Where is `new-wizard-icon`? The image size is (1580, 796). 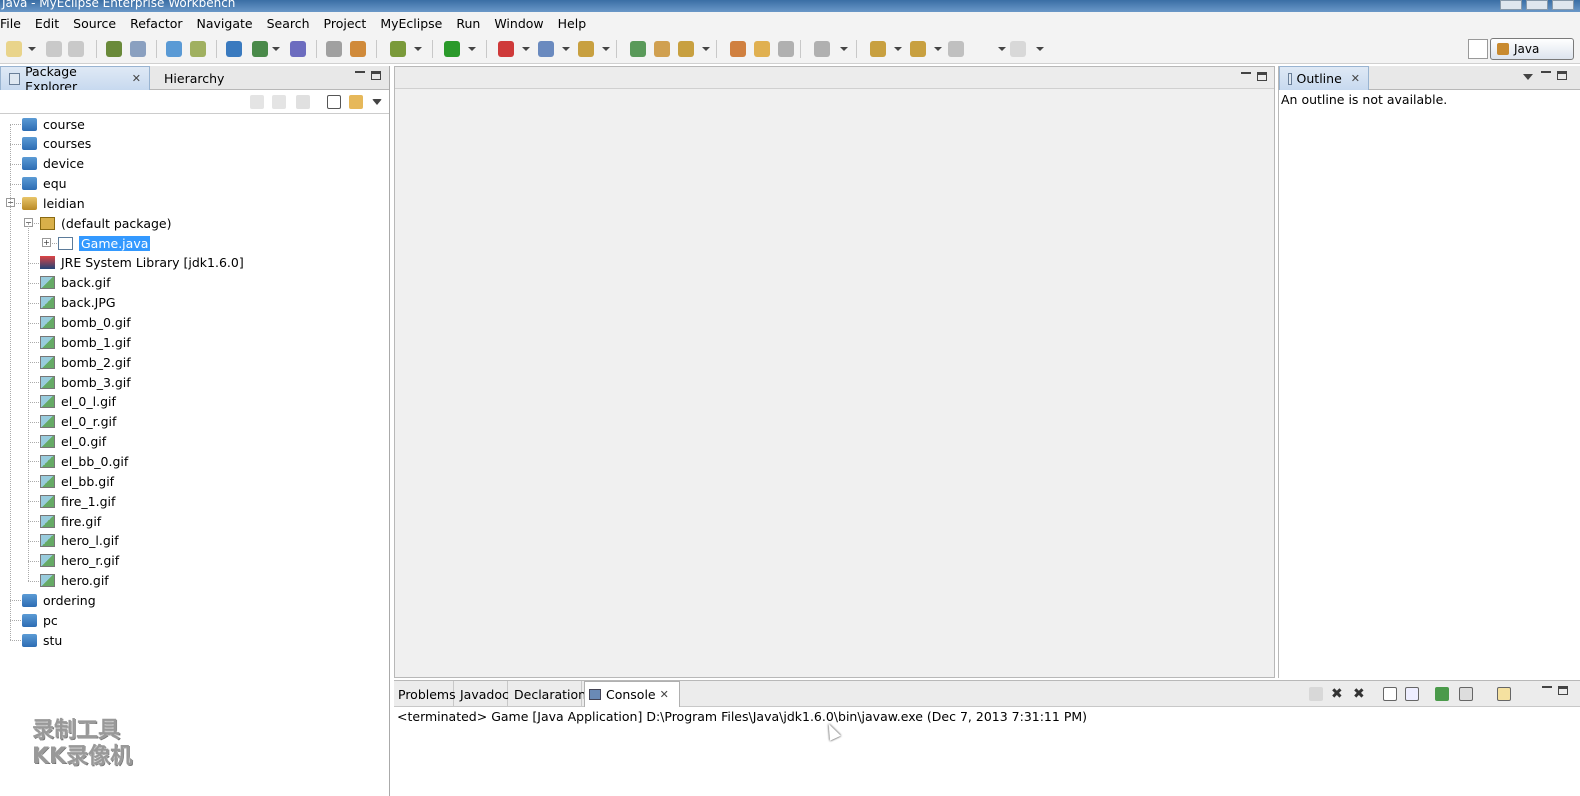 new-wizard-icon is located at coordinates (452, 49).